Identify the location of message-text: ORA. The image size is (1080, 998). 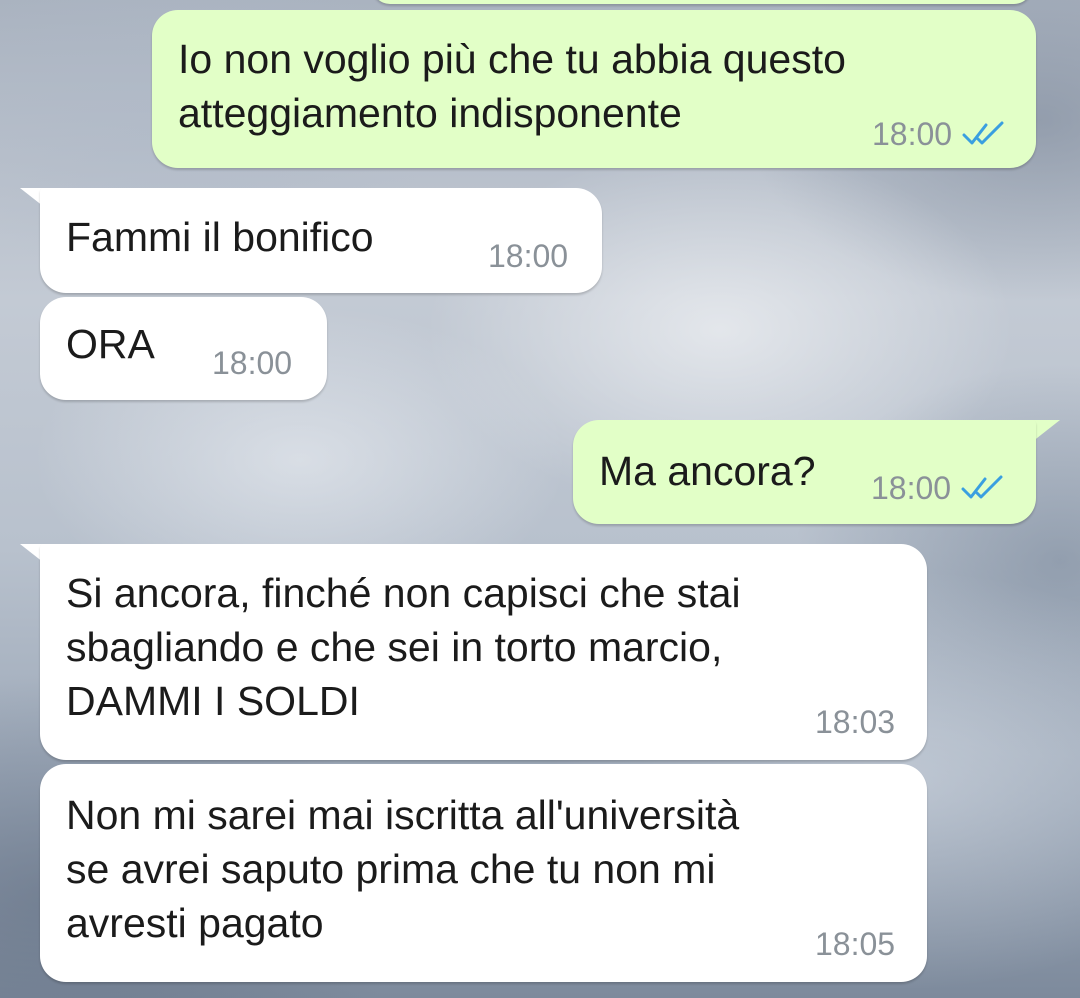
(110, 344).